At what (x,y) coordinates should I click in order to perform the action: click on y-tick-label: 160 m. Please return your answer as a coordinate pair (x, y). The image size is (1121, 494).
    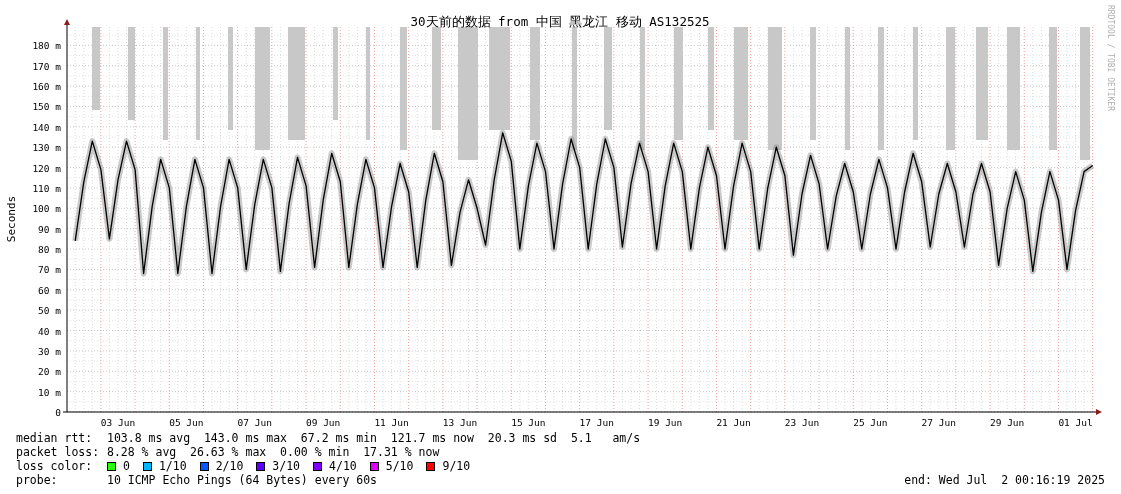
    Looking at the image, I should click on (46, 87).